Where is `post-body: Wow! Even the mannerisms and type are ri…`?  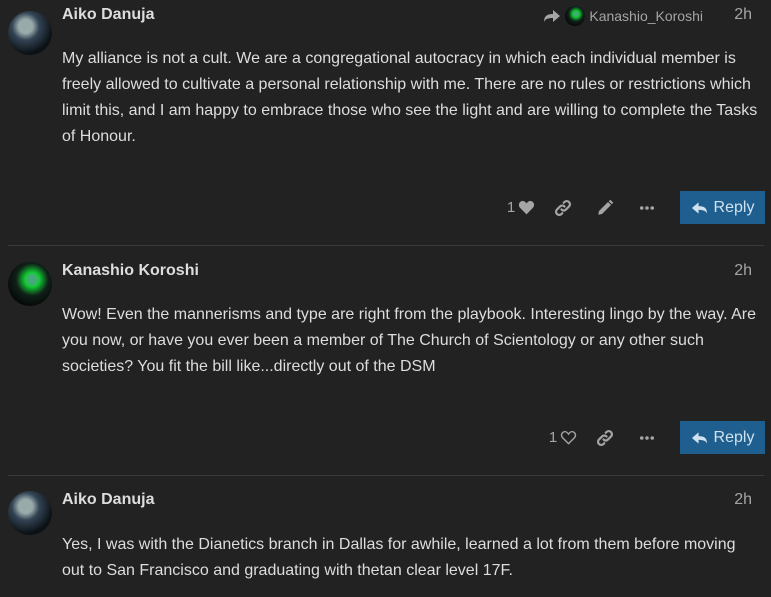 post-body: Wow! Even the mannerisms and type are ri… is located at coordinates (409, 340).